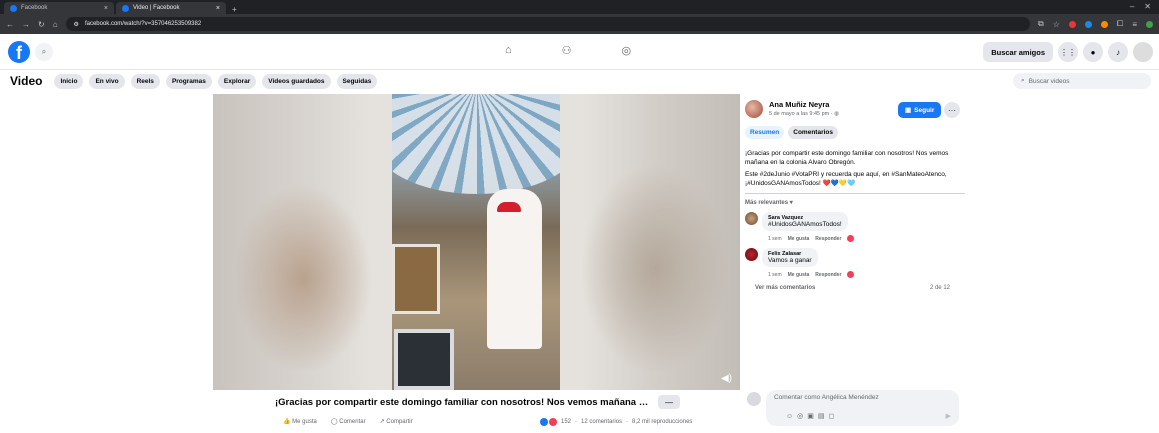  I want to click on subnav-item-seguidas: Seguidas, so click(357, 81).